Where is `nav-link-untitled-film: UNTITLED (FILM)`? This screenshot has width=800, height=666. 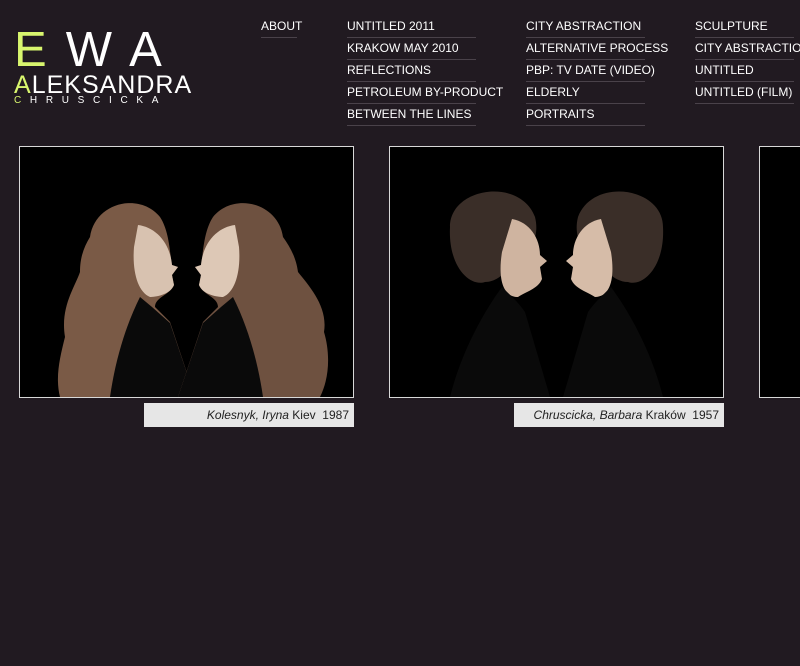
nav-link-untitled-film: UNTITLED (FILM) is located at coordinates (744, 93).